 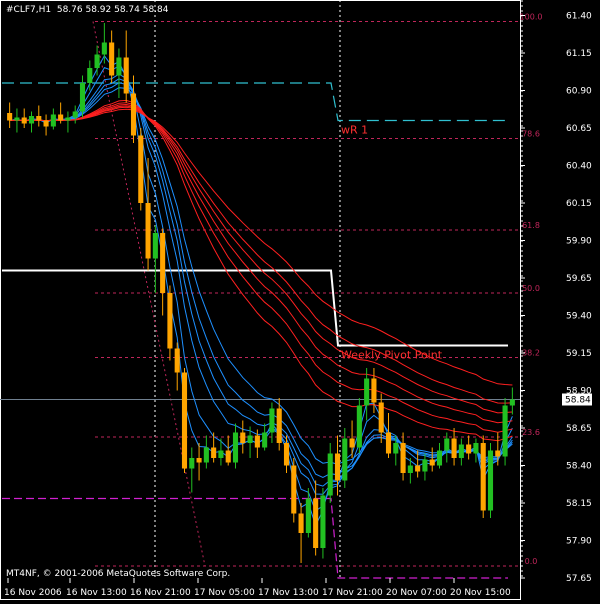 I want to click on y-tick-label: 60.90, so click(x=579, y=92).